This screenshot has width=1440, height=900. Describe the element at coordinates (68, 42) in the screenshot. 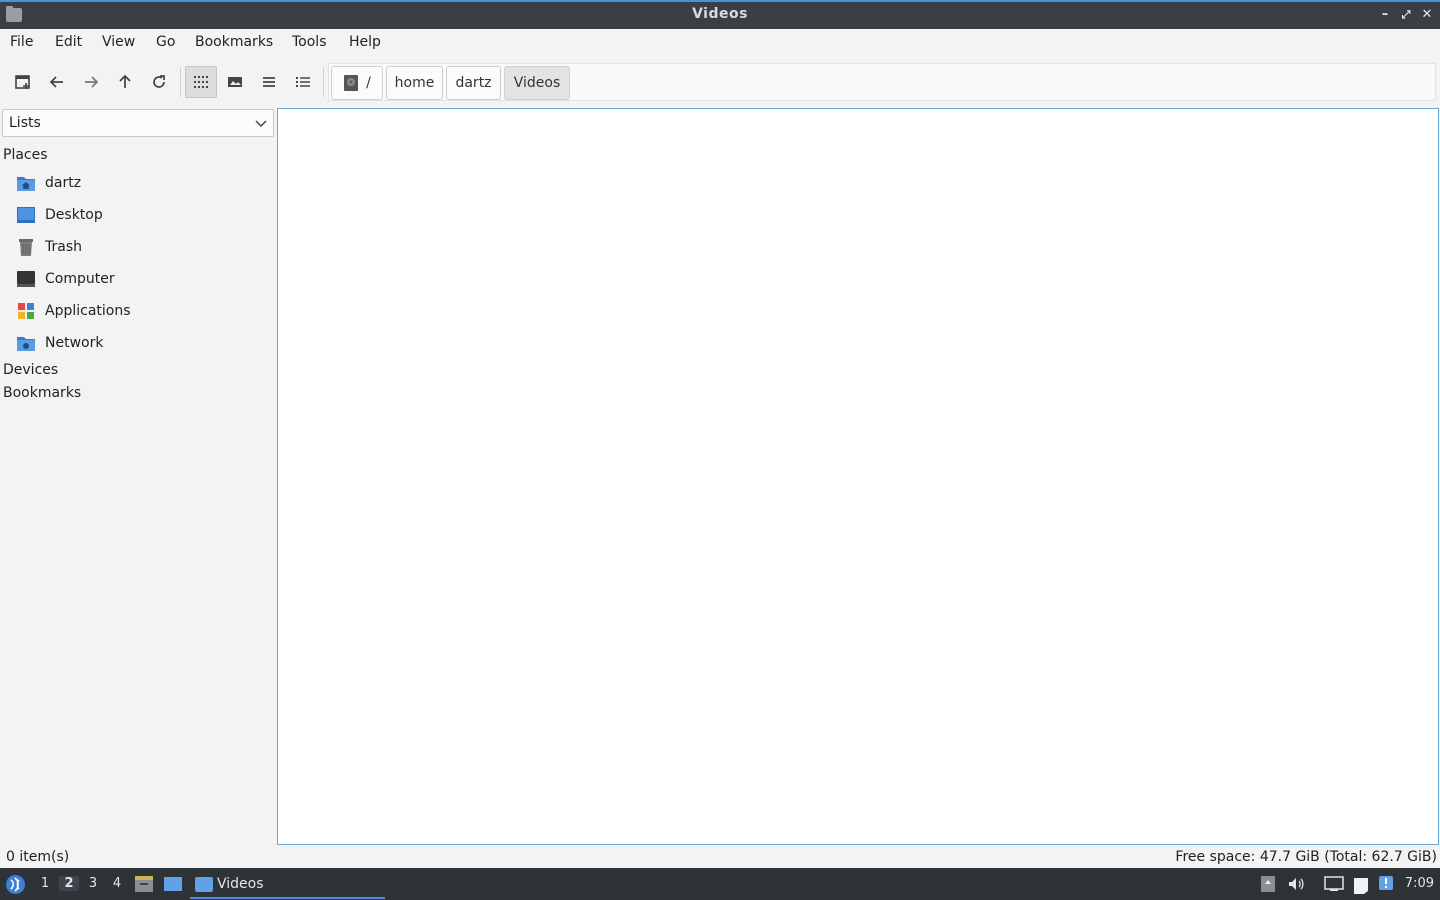

I see `menu-edit: Edit` at that location.